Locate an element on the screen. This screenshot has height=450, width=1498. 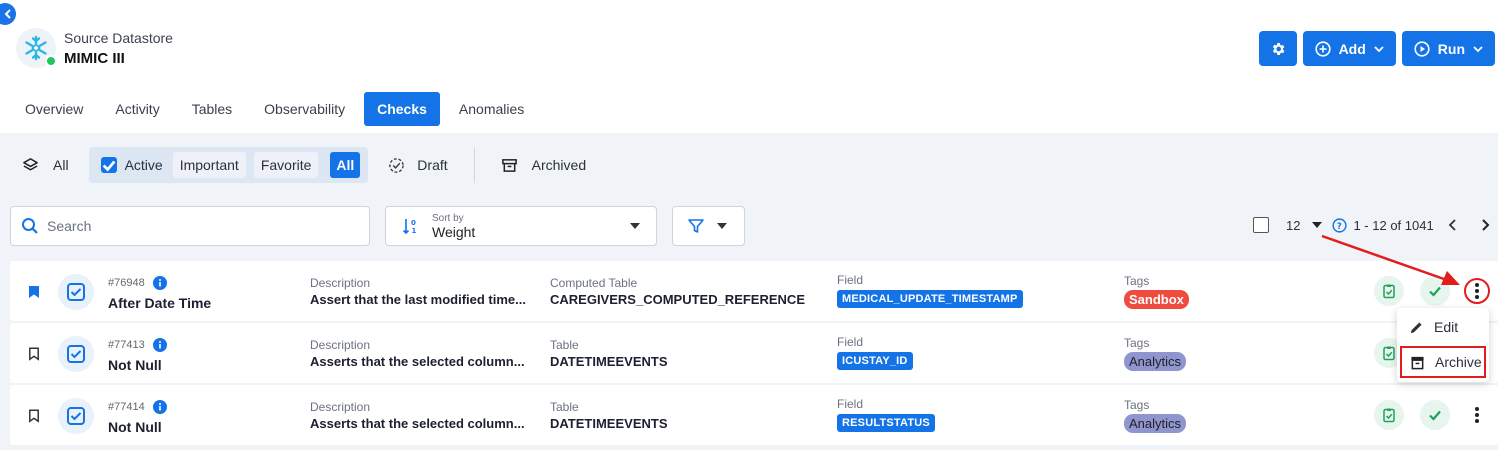
active-checkbox is located at coordinates (108, 165).